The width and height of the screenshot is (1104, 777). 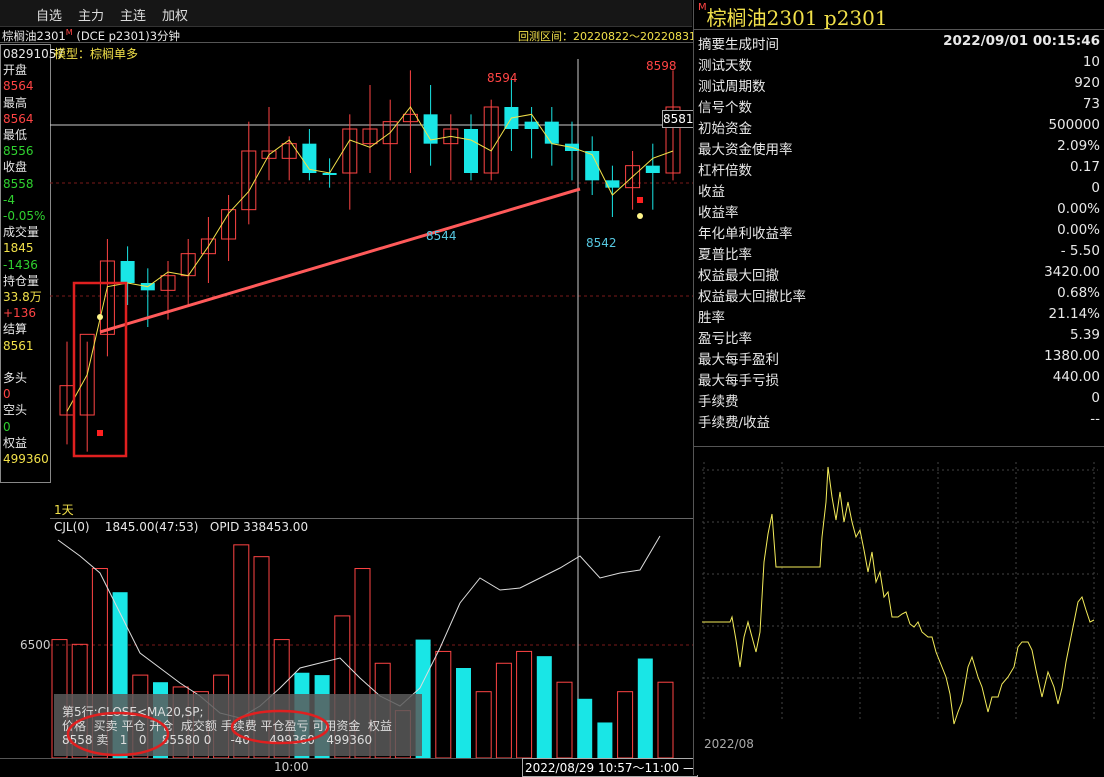 I want to click on stat-value: 1380.00, so click(x=1072, y=356).